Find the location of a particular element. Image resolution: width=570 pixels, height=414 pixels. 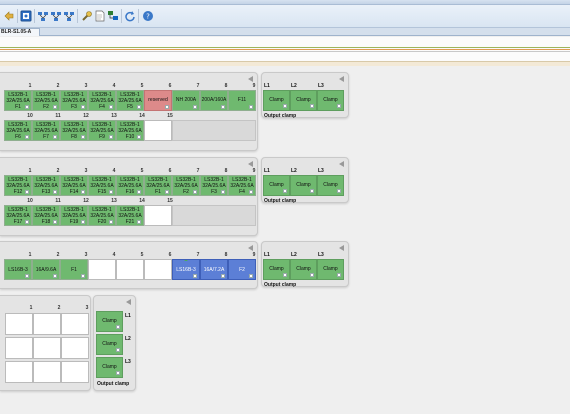

breaker-cell: LS16B-3 is located at coordinates (18, 269).